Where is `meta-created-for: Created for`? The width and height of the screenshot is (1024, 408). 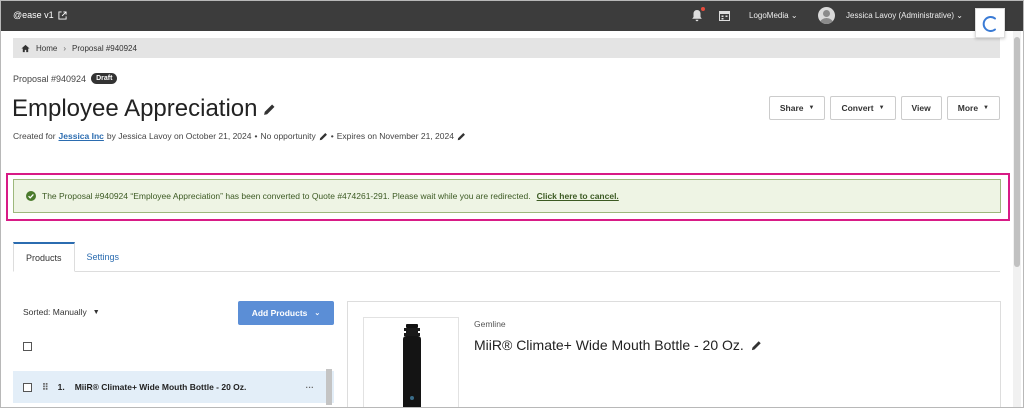 meta-created-for: Created for is located at coordinates (34, 136).